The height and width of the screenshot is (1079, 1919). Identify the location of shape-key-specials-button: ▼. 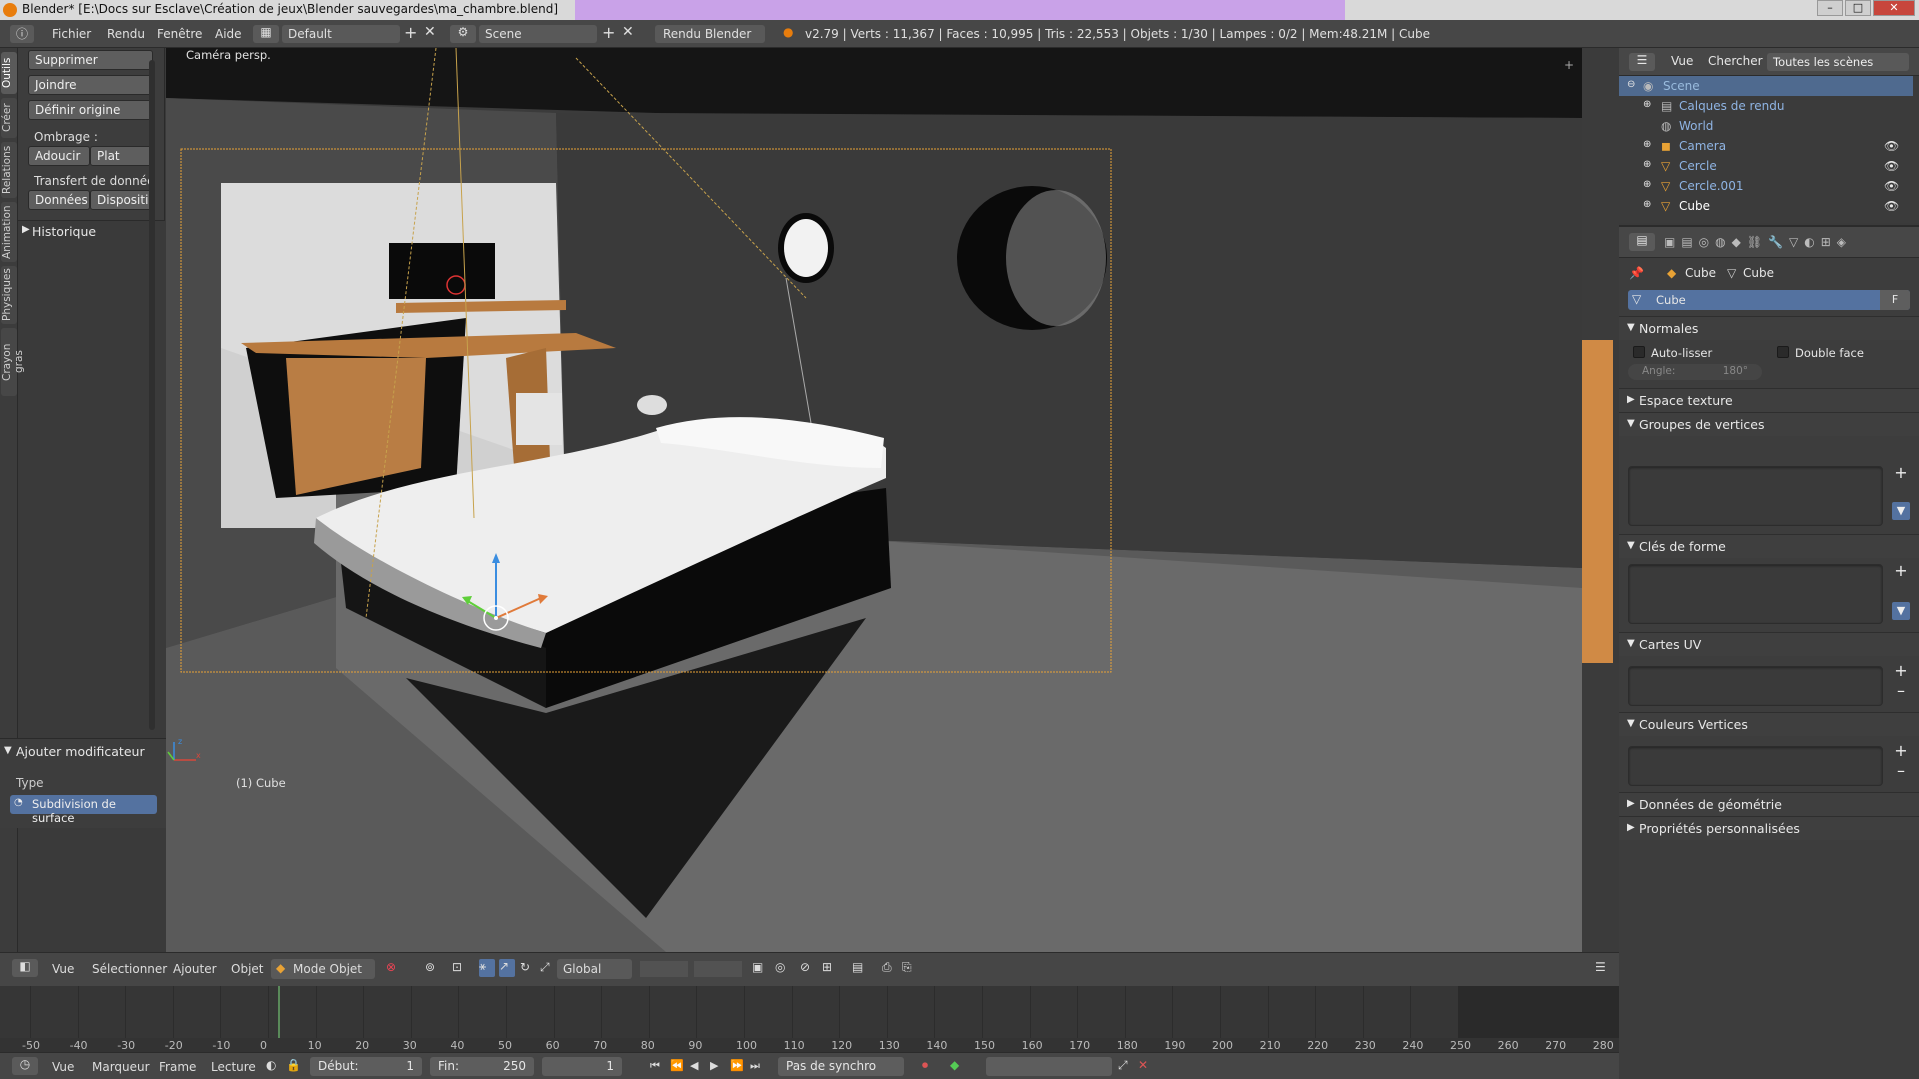
(1901, 611).